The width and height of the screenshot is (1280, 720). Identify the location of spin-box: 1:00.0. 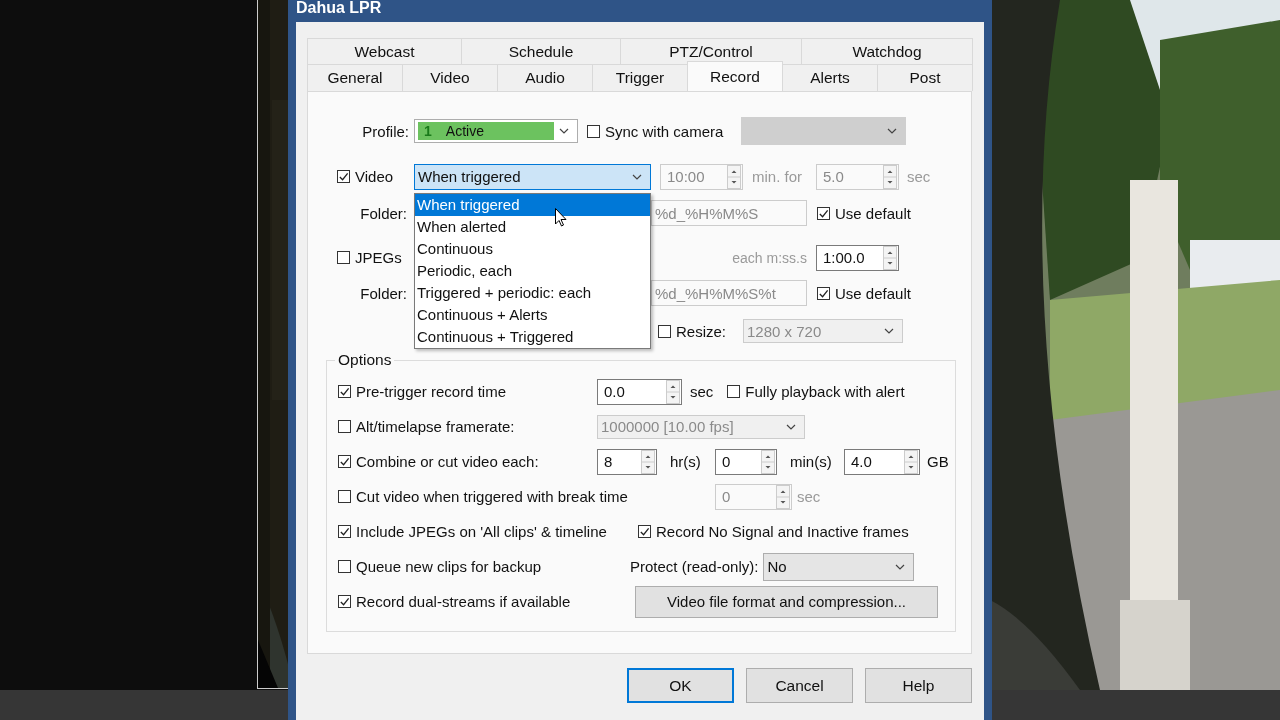
(857, 257).